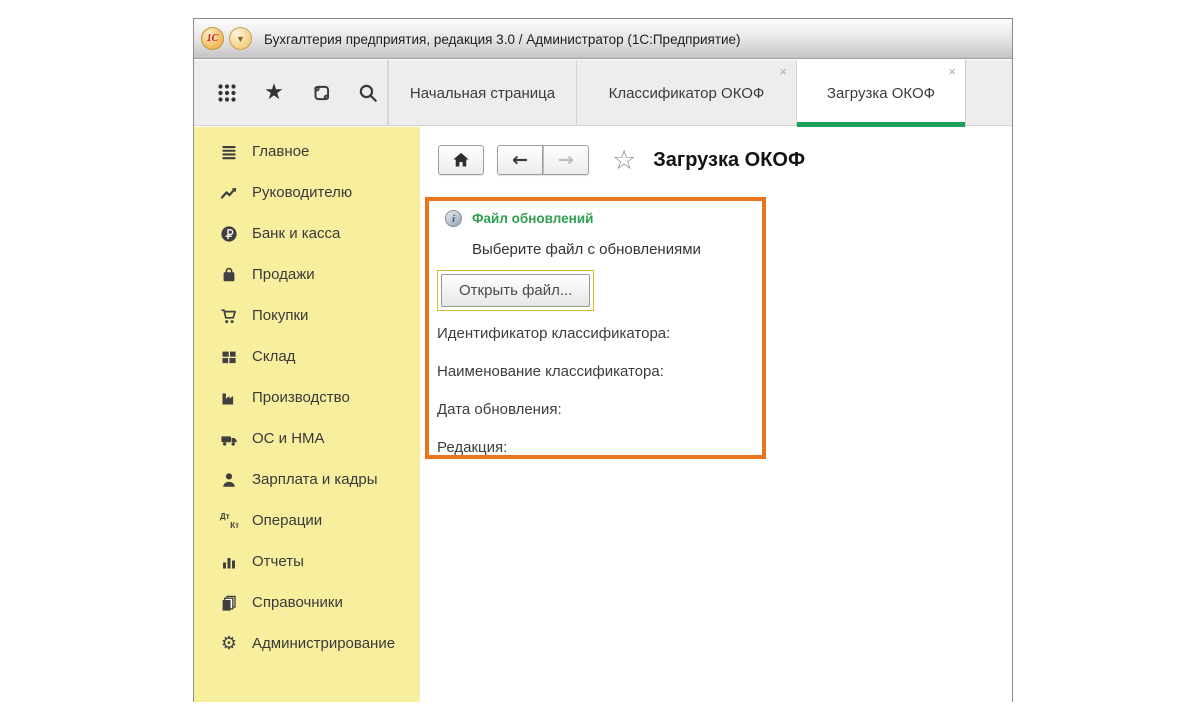 Image resolution: width=1200 pixels, height=720 pixels. Describe the element at coordinates (240, 38) in the screenshot. I see `main-menu-dropdown-button: ▼` at that location.